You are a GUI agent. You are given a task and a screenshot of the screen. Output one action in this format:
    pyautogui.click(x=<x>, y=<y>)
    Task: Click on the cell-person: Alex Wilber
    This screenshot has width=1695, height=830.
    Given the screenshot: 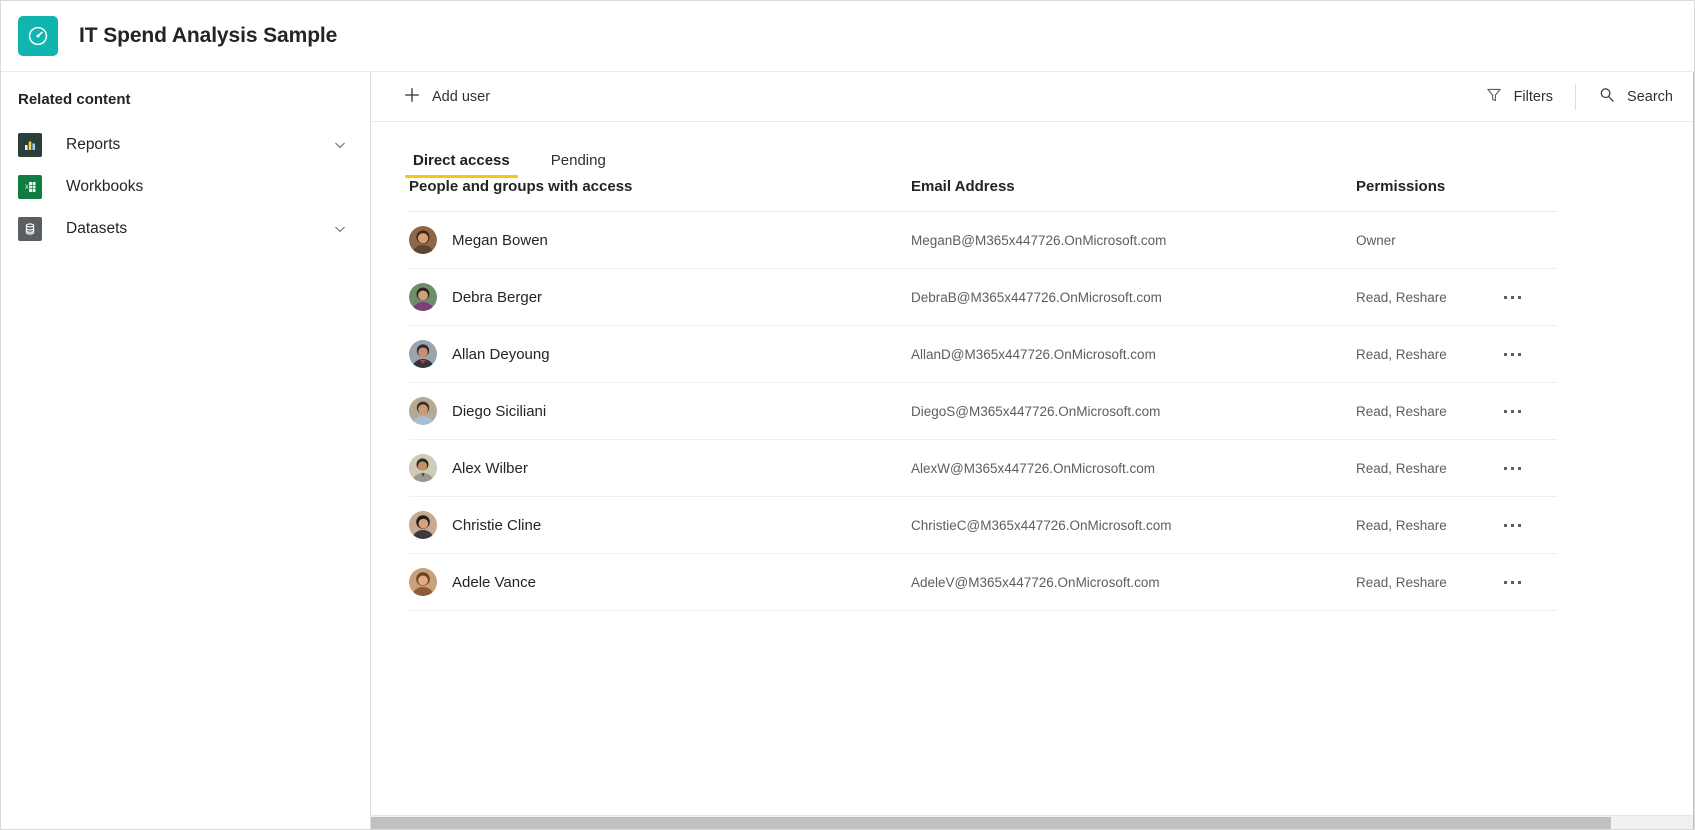 What is the action you would take?
    pyautogui.click(x=660, y=468)
    